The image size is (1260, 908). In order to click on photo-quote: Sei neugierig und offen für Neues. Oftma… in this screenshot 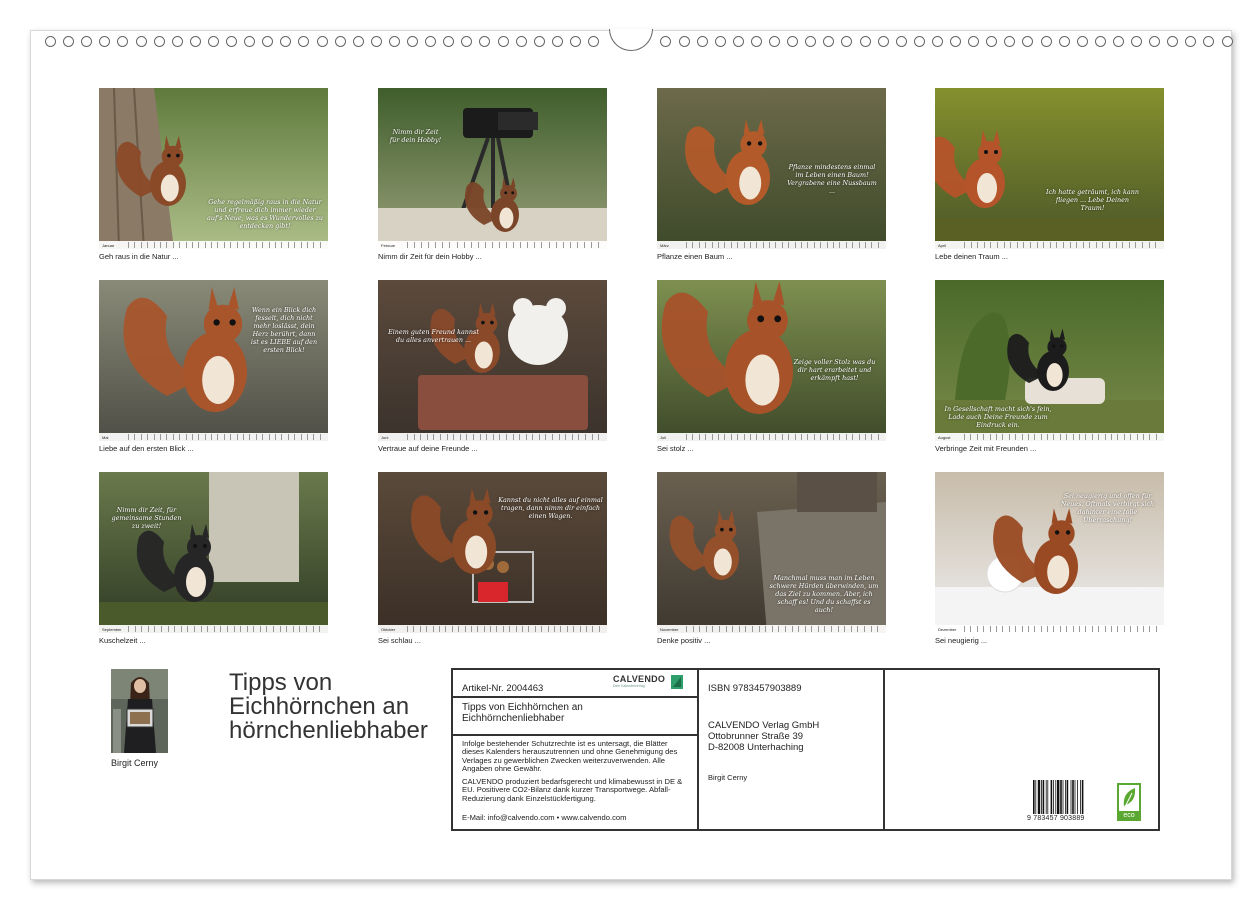, I will do `click(1107, 508)`.